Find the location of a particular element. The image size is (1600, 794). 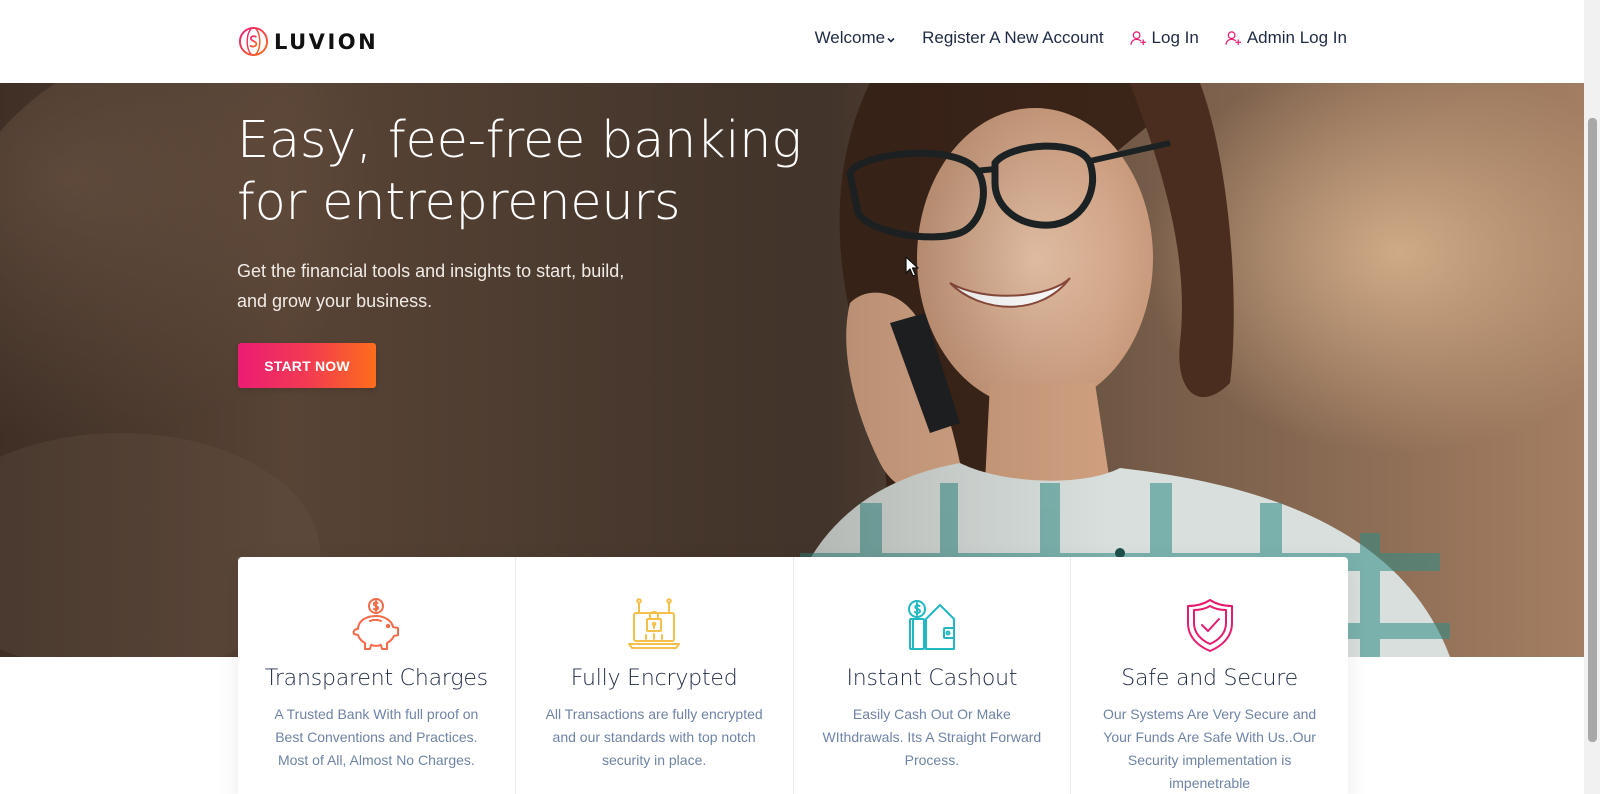

hero-title-line2: for entrepreneurs is located at coordinates (459, 202).